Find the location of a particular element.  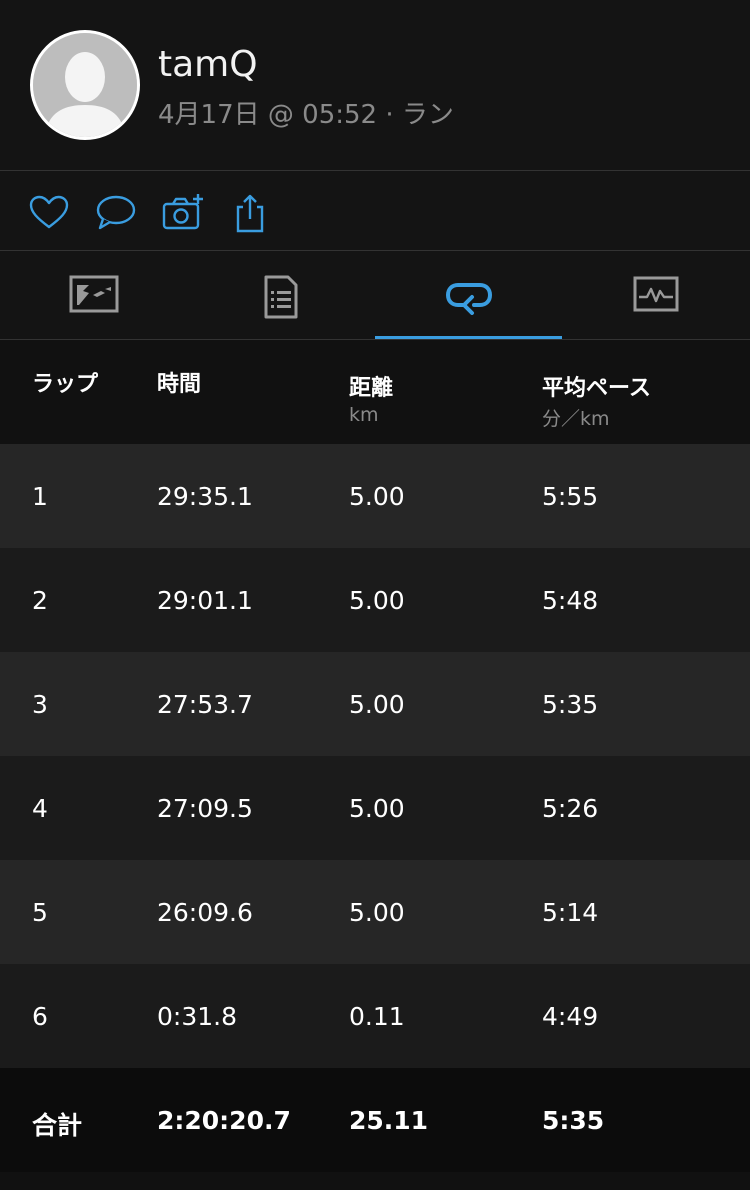

lap-time: 26:09.6 is located at coordinates (205, 912).